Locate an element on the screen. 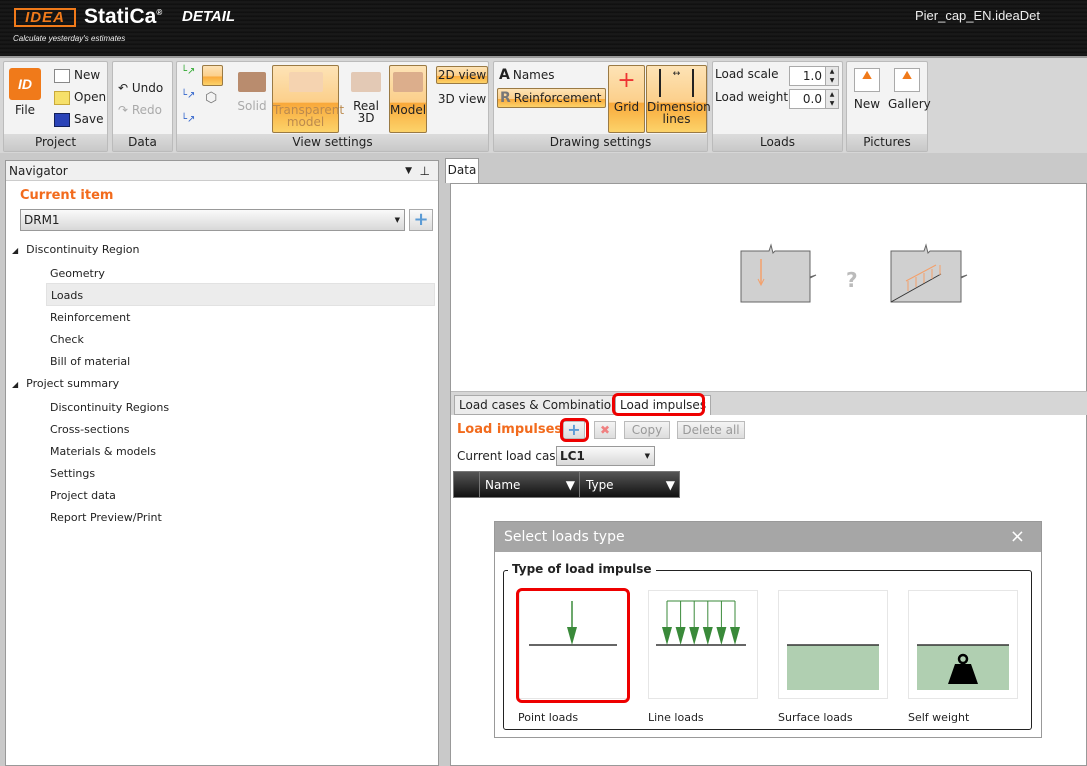  line-loads-option is located at coordinates (703, 644).